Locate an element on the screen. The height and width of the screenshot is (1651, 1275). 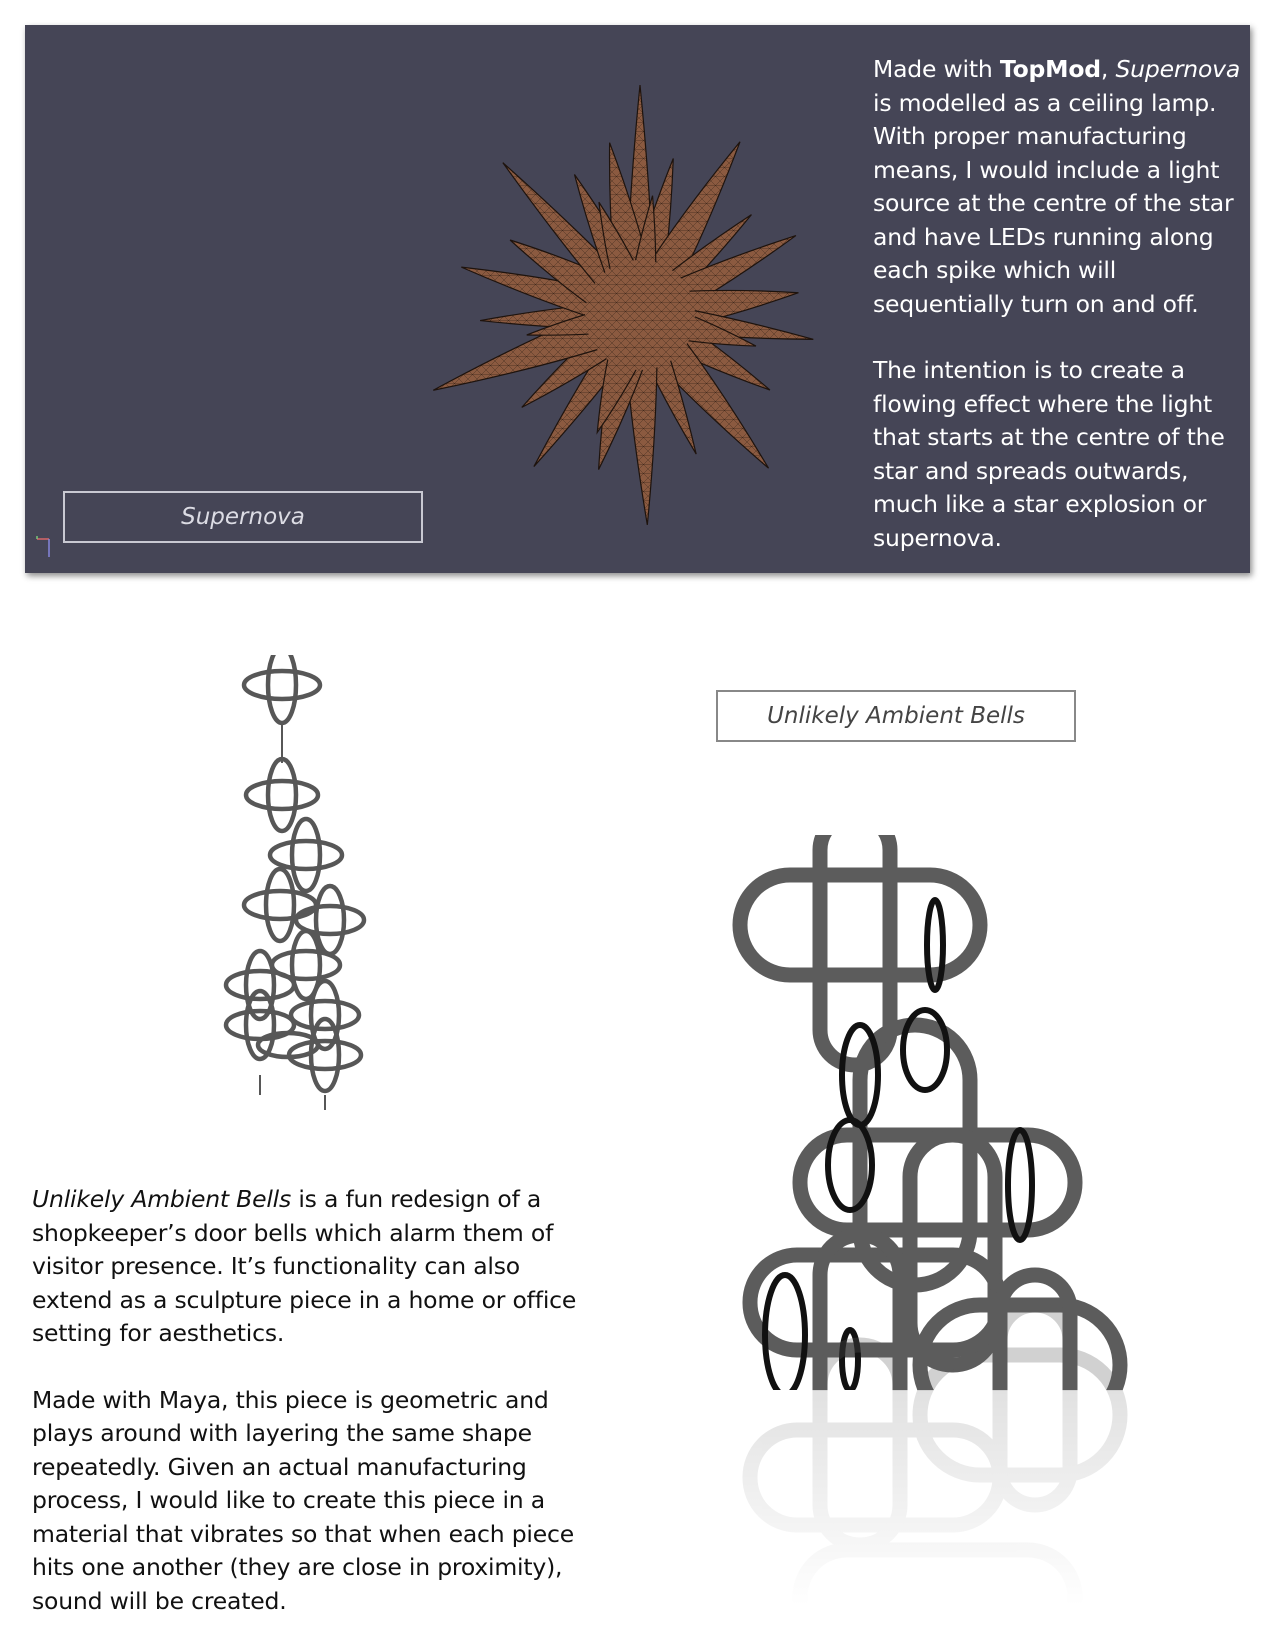
topmod-name: TopMod is located at coordinates (1050, 69).